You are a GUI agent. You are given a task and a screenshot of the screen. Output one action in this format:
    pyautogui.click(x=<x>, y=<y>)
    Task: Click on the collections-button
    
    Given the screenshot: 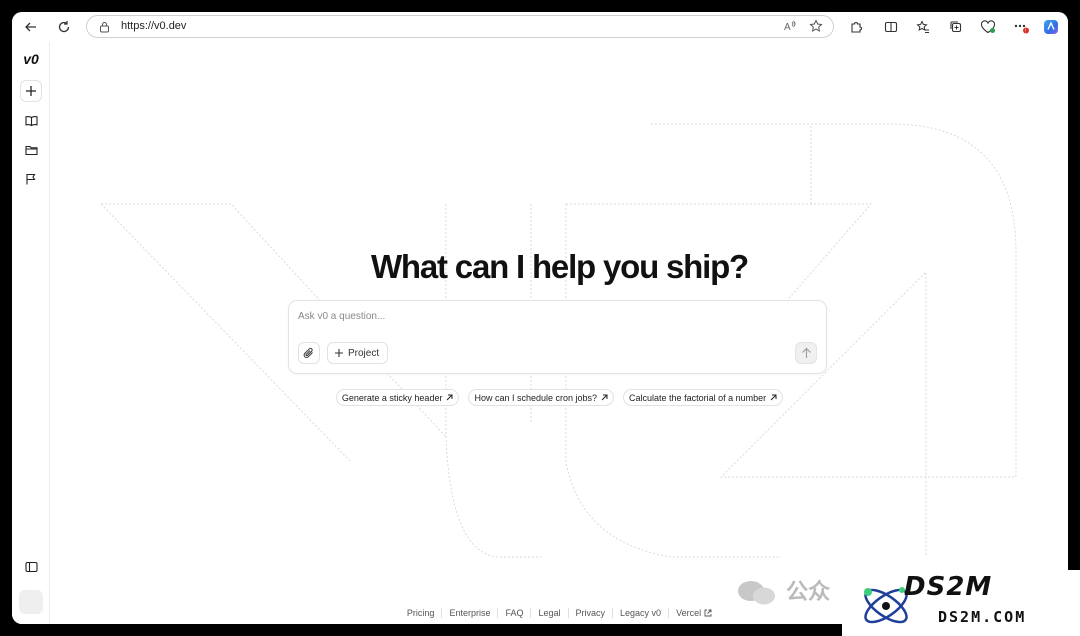 What is the action you would take?
    pyautogui.click(x=956, y=27)
    